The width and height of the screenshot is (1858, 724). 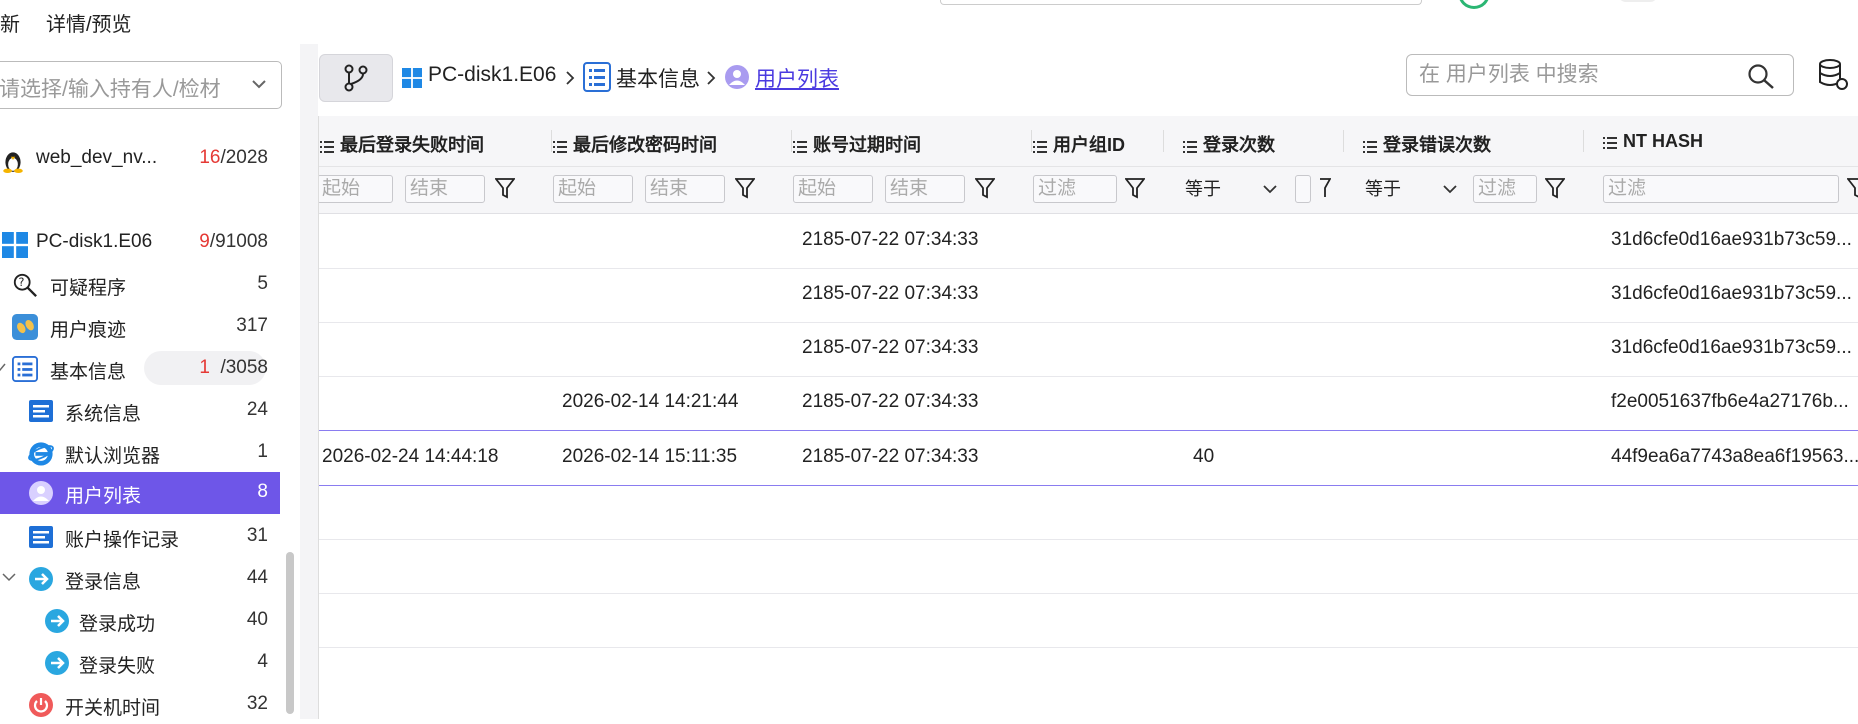 What do you see at coordinates (1574, 75) in the screenshot?
I see `search-input` at bounding box center [1574, 75].